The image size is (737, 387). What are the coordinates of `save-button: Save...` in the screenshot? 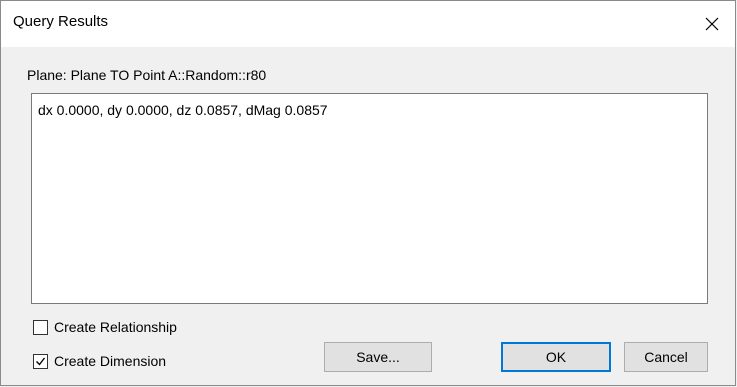 It's located at (378, 357).